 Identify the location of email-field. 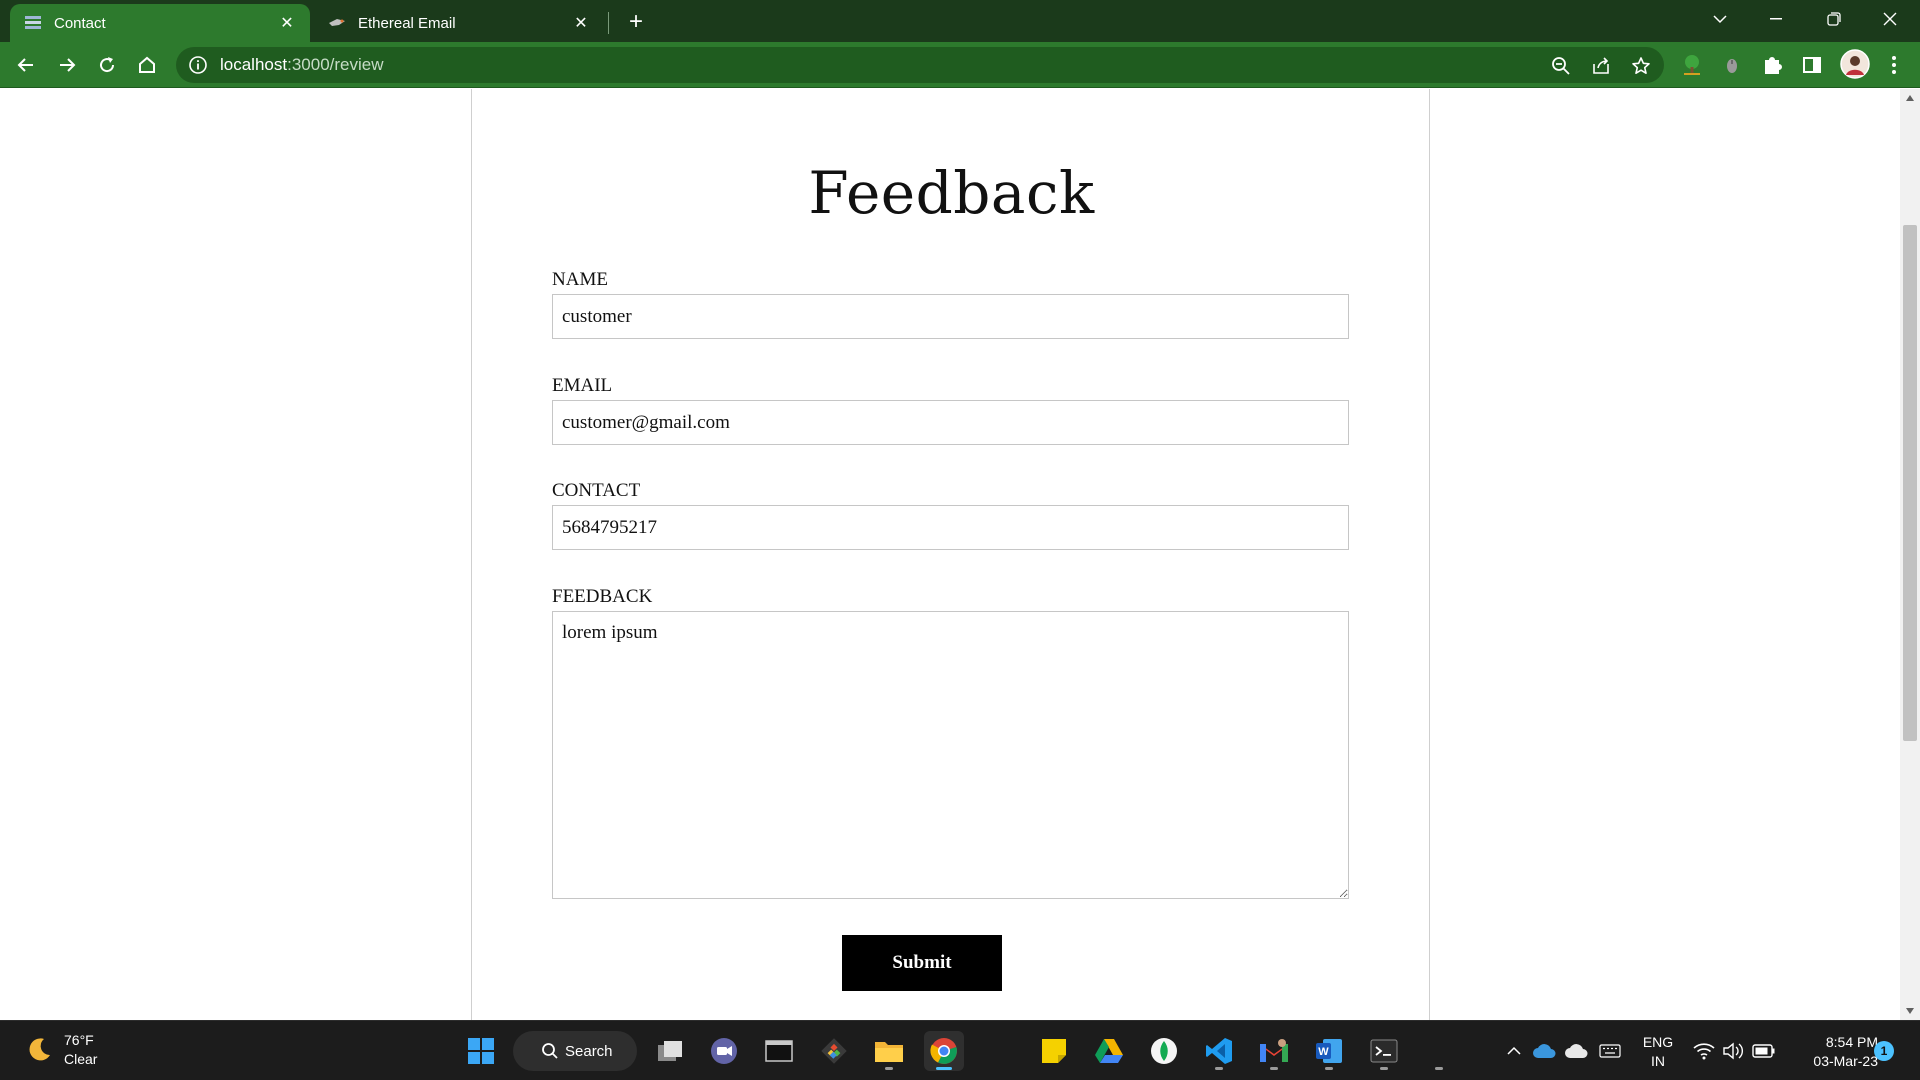
(950, 422).